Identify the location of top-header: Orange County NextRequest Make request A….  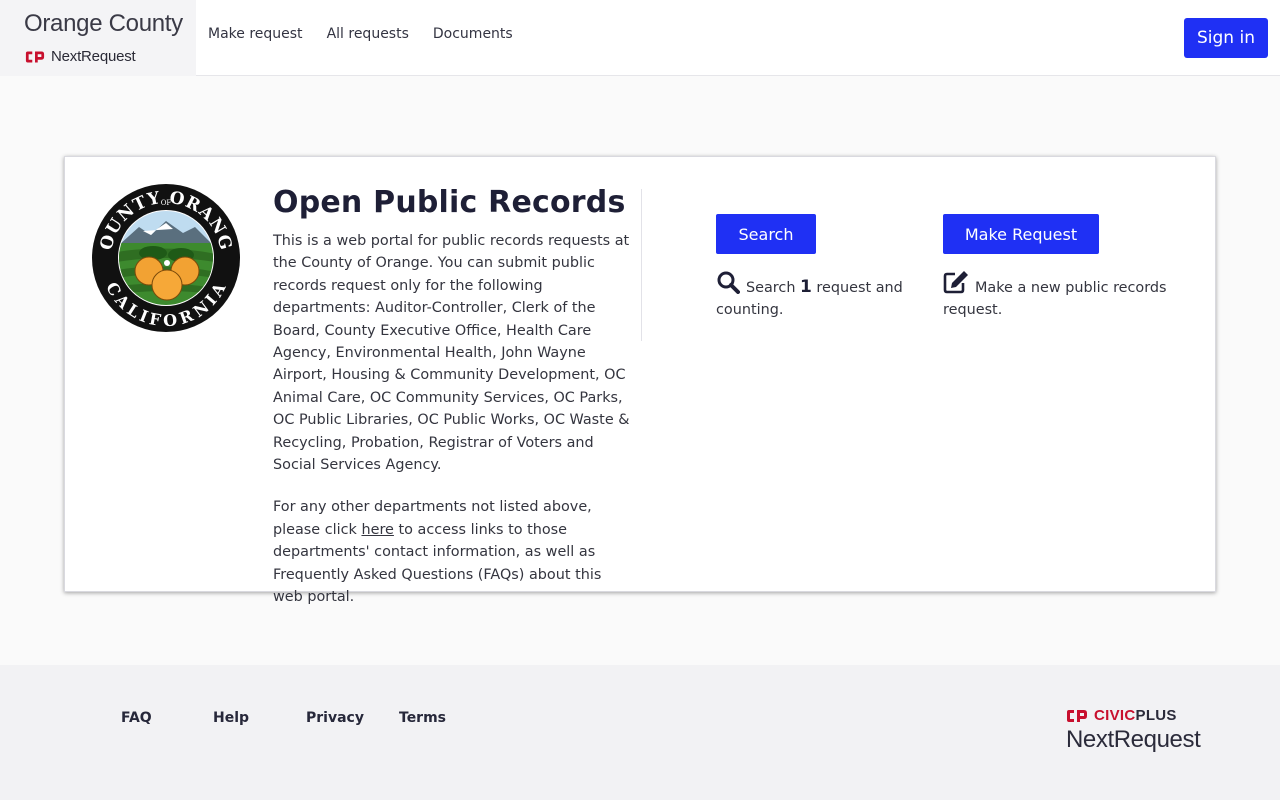
(640, 38).